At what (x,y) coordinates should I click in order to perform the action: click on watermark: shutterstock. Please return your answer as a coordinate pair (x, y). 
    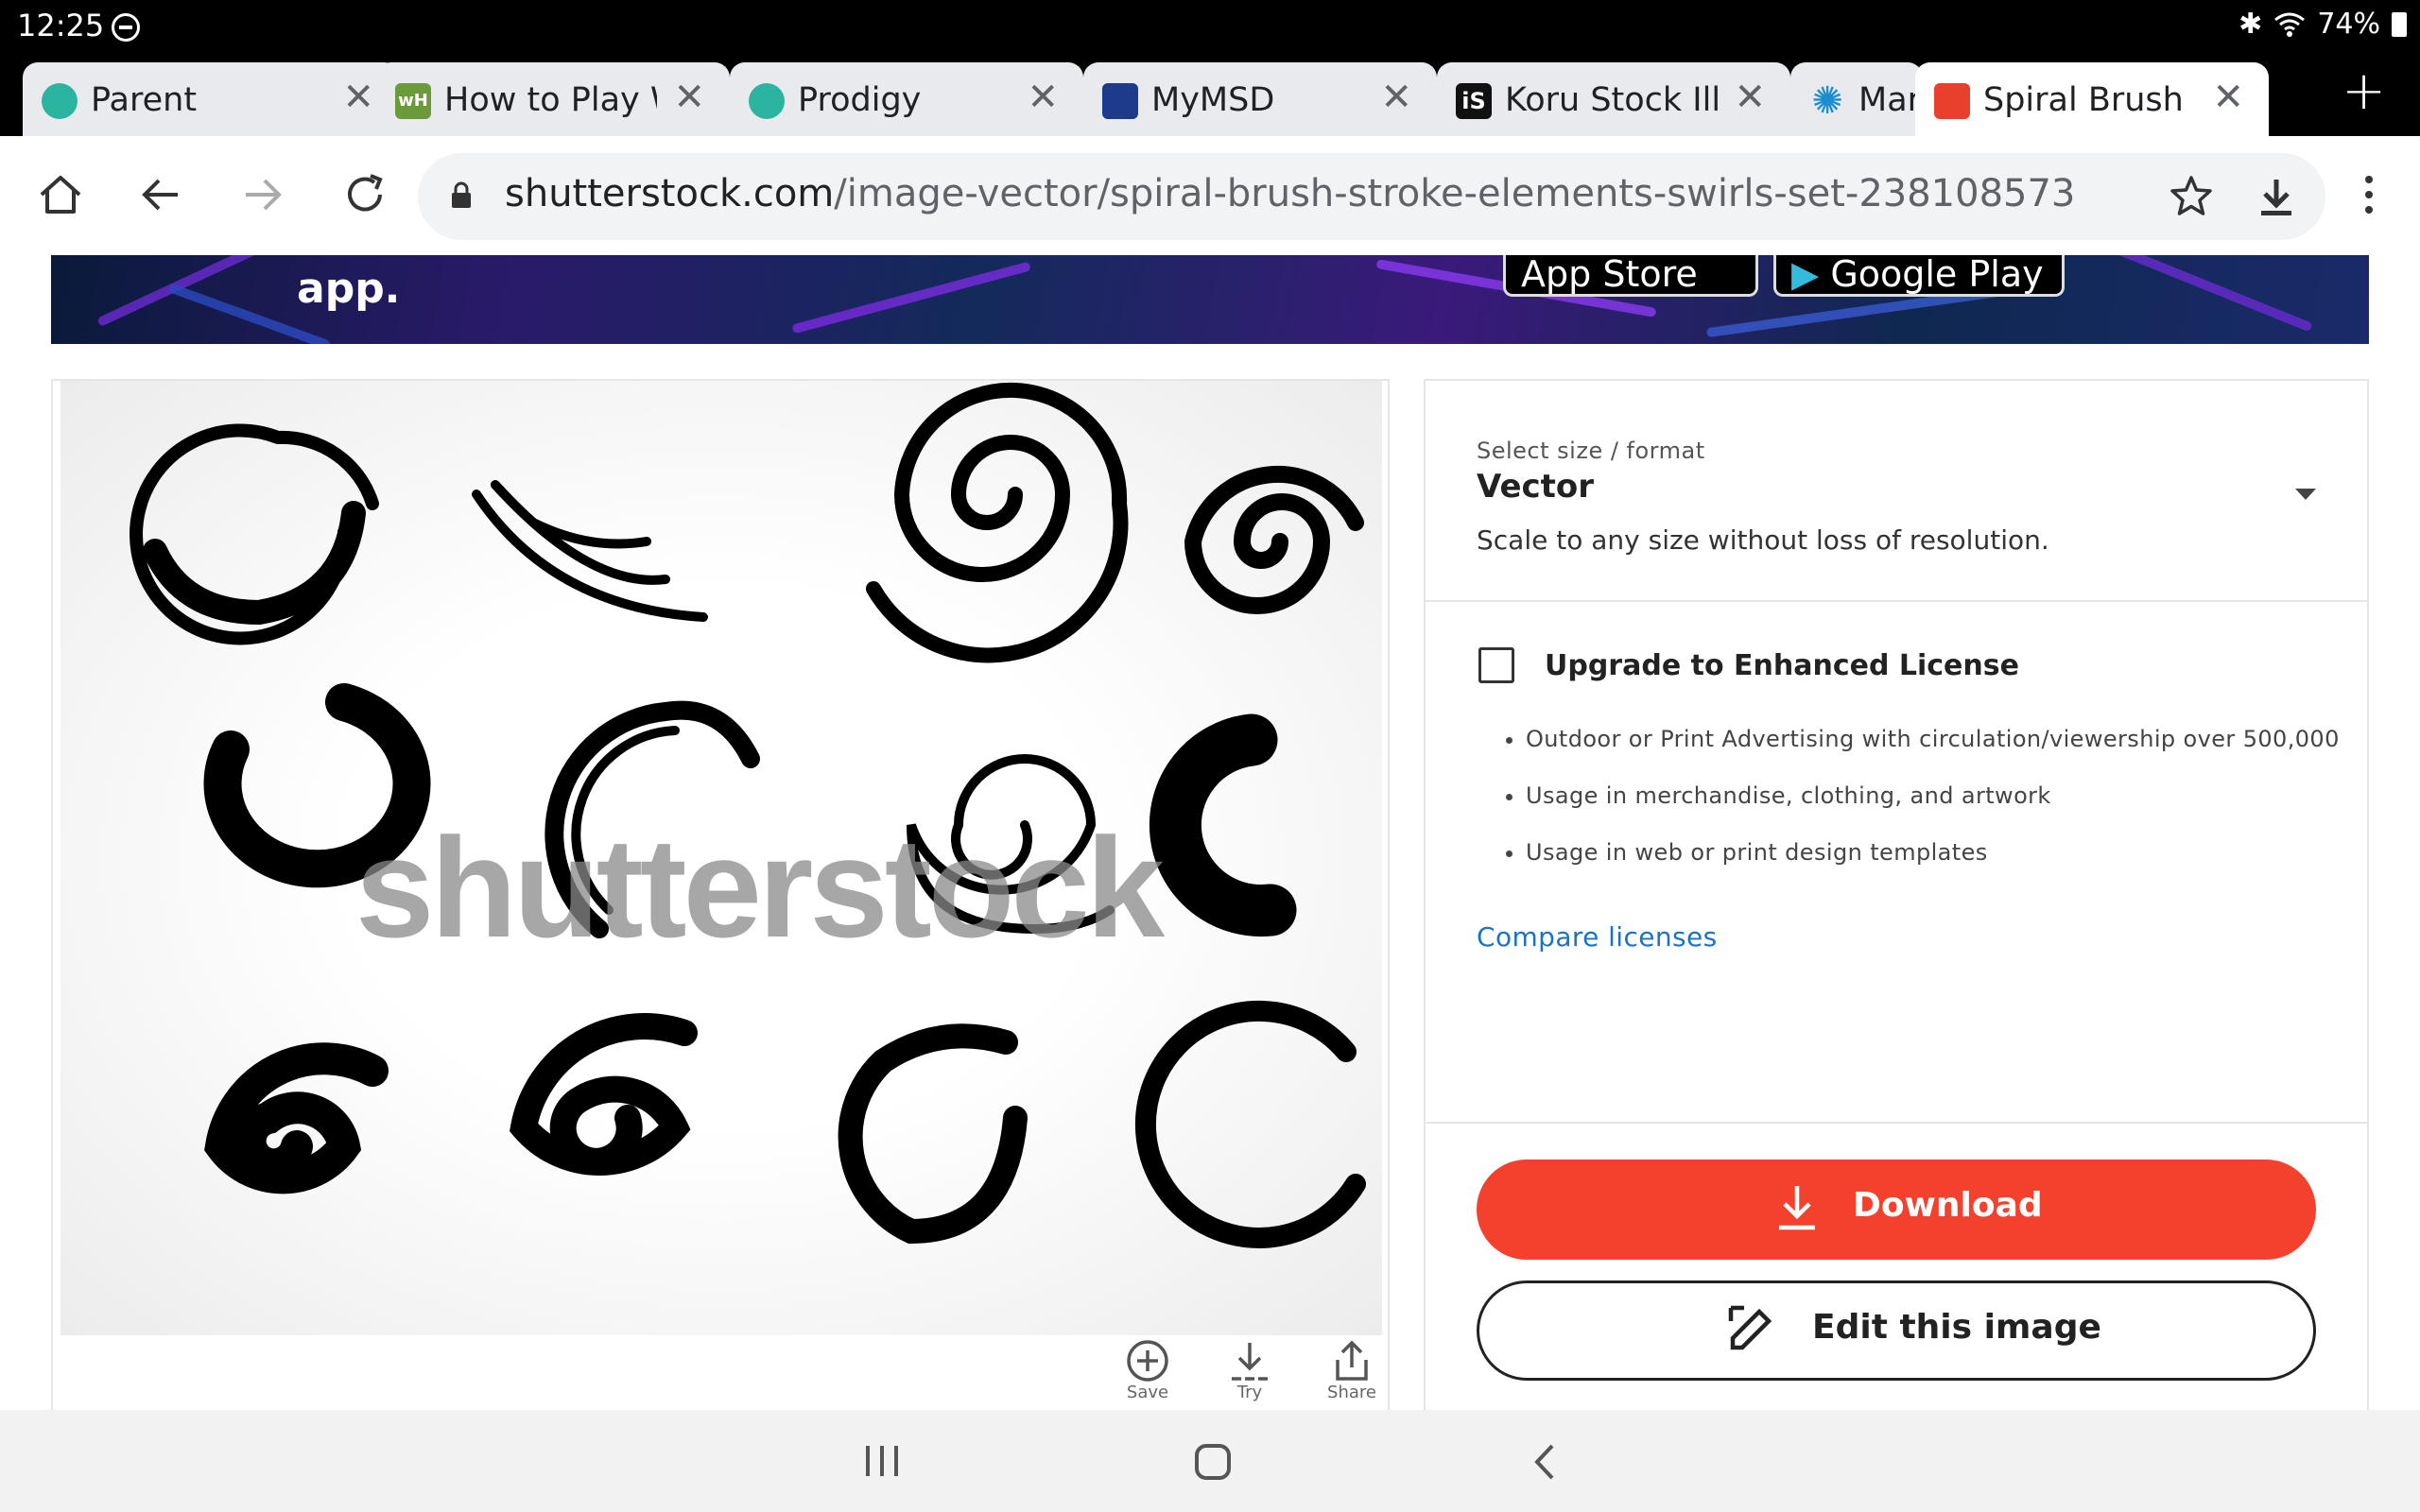
    Looking at the image, I should click on (760, 887).